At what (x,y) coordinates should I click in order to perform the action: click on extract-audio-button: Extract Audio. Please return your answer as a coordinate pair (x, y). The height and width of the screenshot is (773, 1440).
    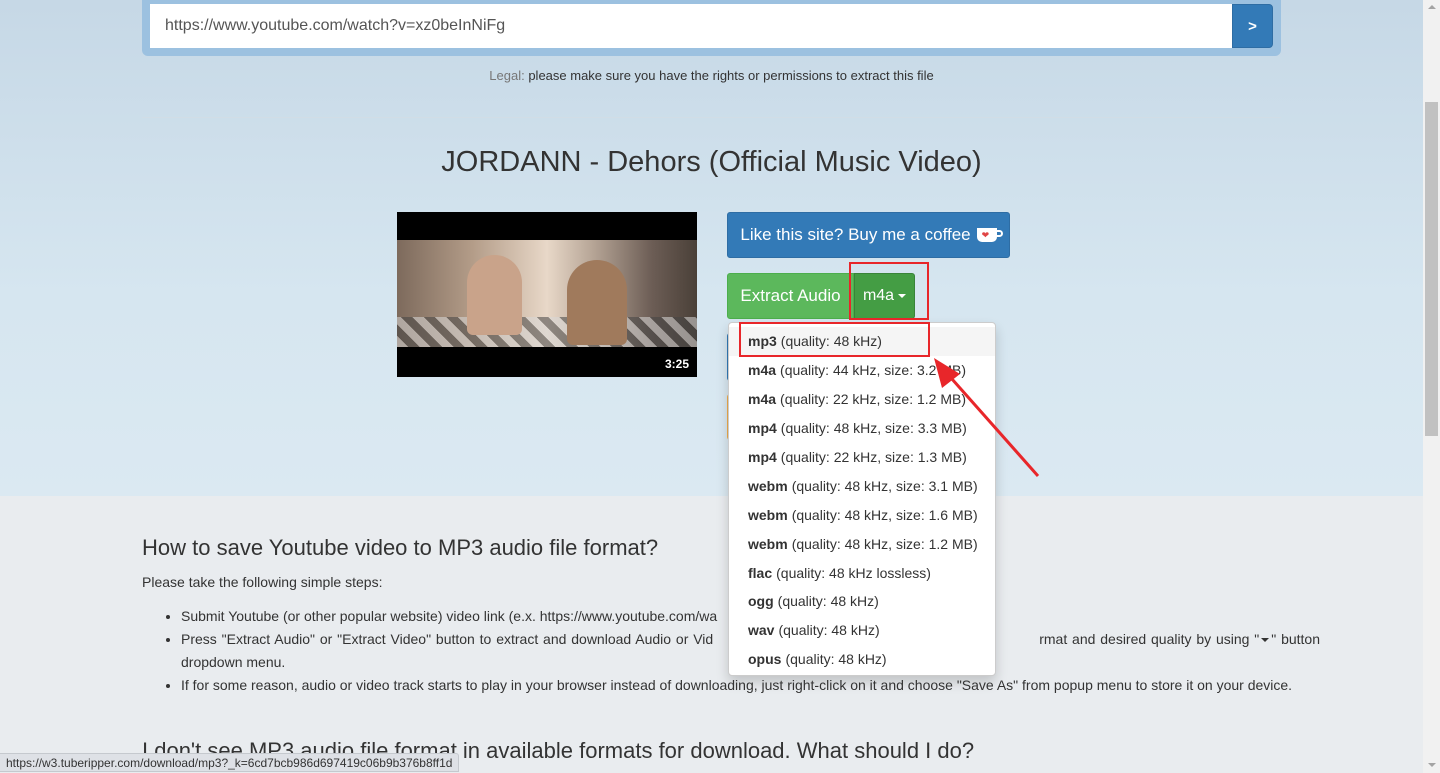
    Looking at the image, I should click on (790, 296).